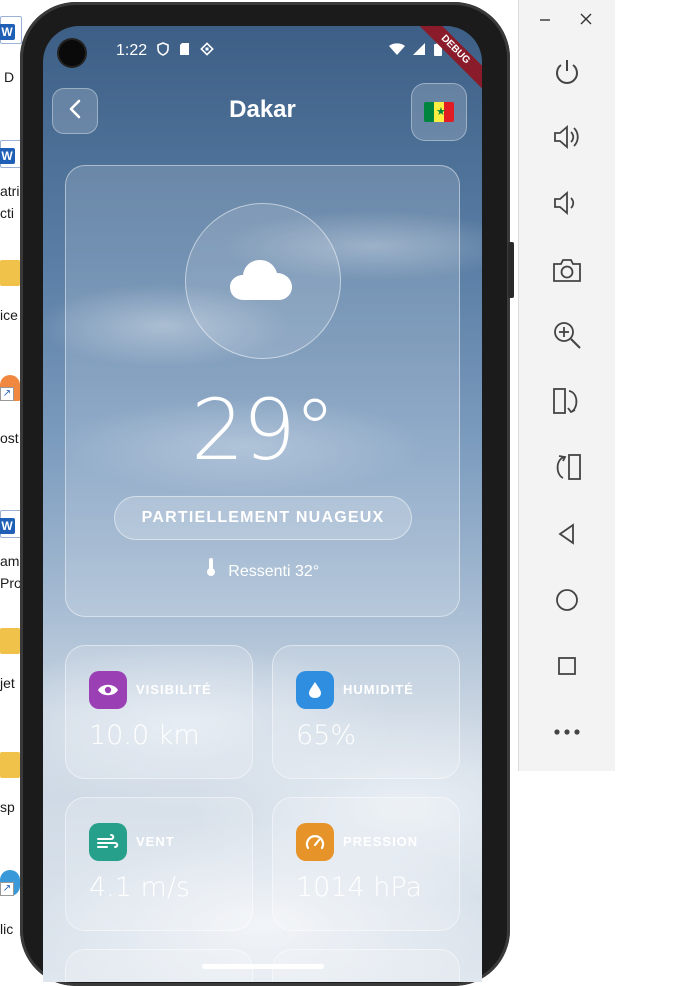 The height and width of the screenshot is (986, 682). What do you see at coordinates (366, 864) in the screenshot?
I see `stat-card-pressure: PRESSION 1014 hPa` at bounding box center [366, 864].